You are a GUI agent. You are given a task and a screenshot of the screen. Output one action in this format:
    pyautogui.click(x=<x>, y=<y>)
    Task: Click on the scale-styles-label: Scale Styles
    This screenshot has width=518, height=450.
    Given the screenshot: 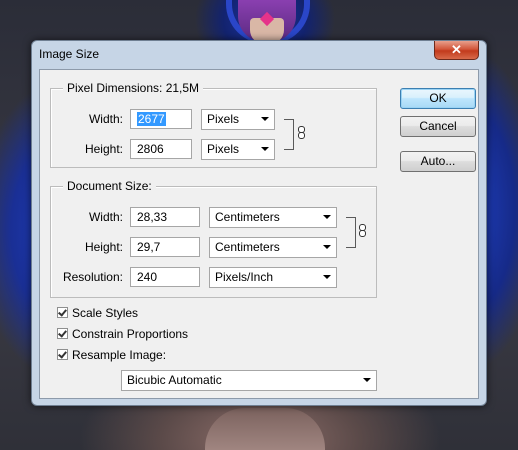 What is the action you would take?
    pyautogui.click(x=105, y=313)
    